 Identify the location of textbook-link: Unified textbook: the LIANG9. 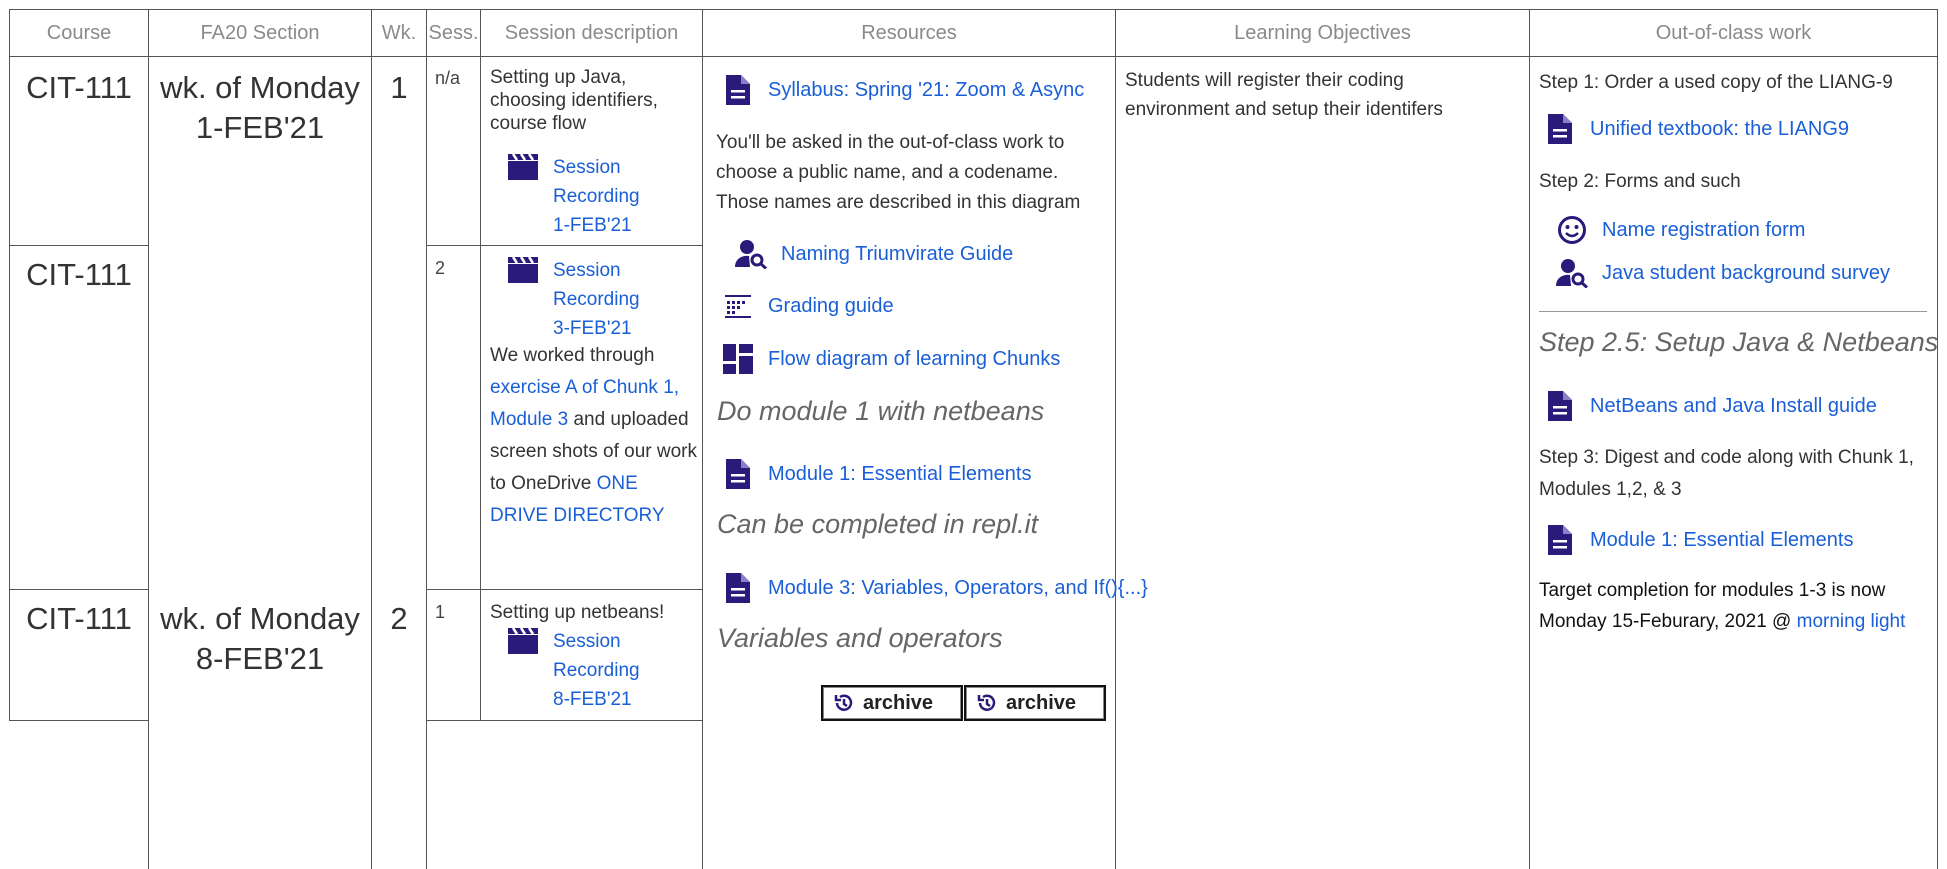
(1719, 129).